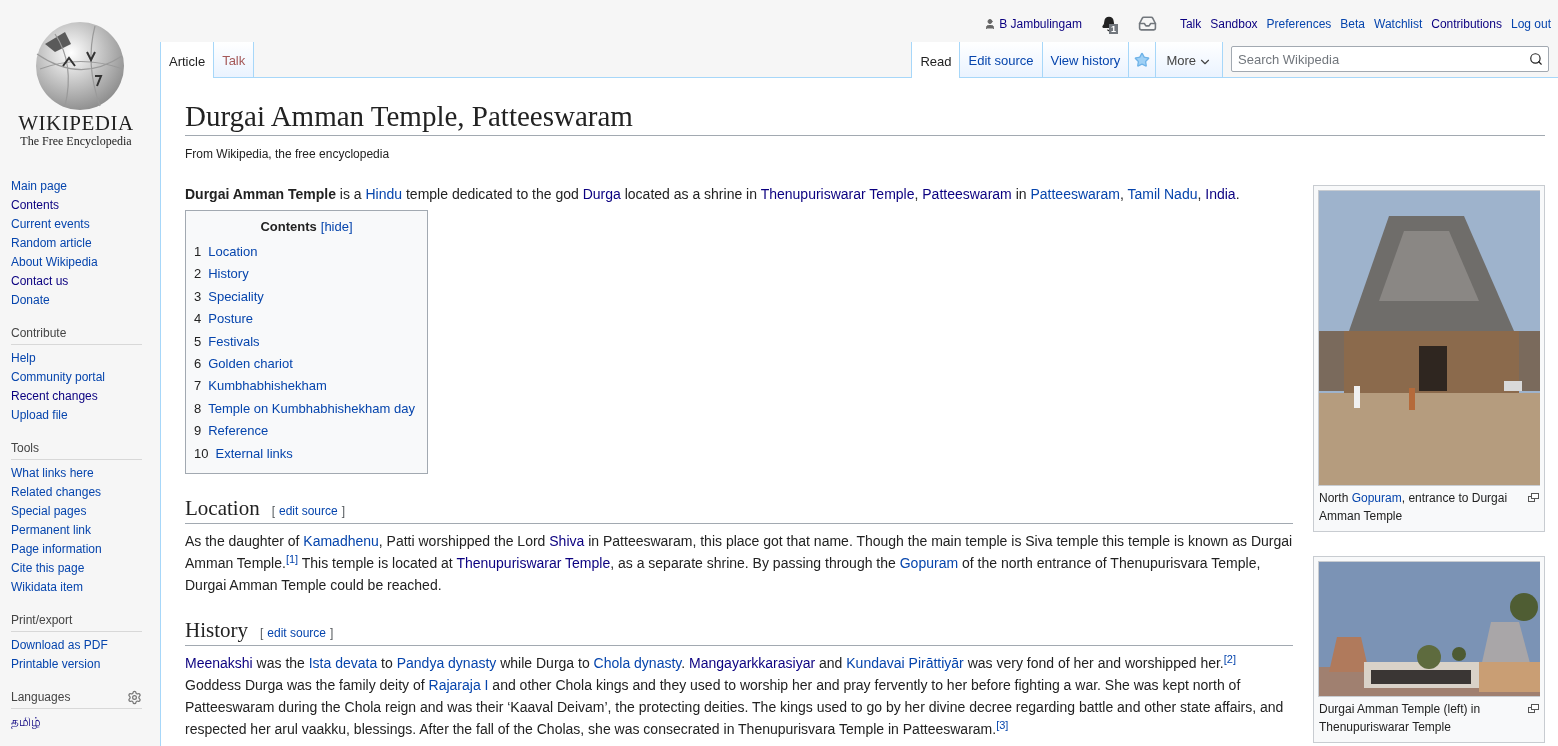 The width and height of the screenshot is (1558, 746). I want to click on sidebar-link: Page information, so click(56, 549).